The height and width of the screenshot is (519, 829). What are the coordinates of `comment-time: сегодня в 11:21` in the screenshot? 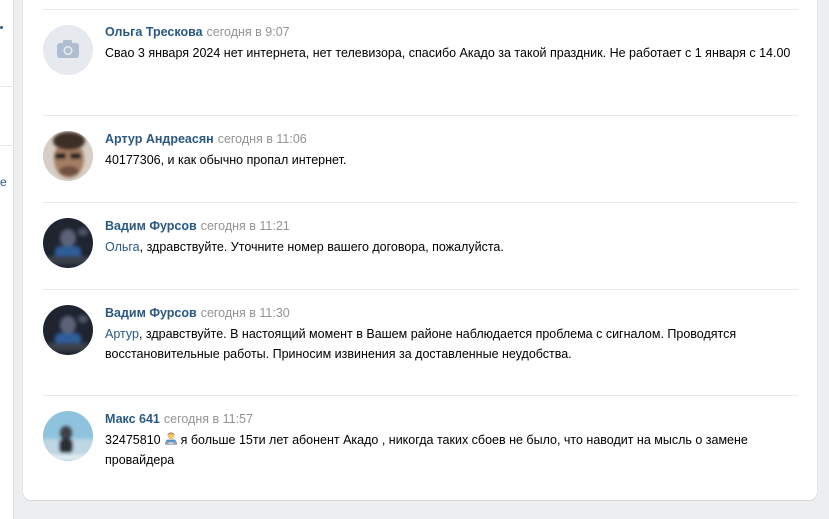 It's located at (245, 226).